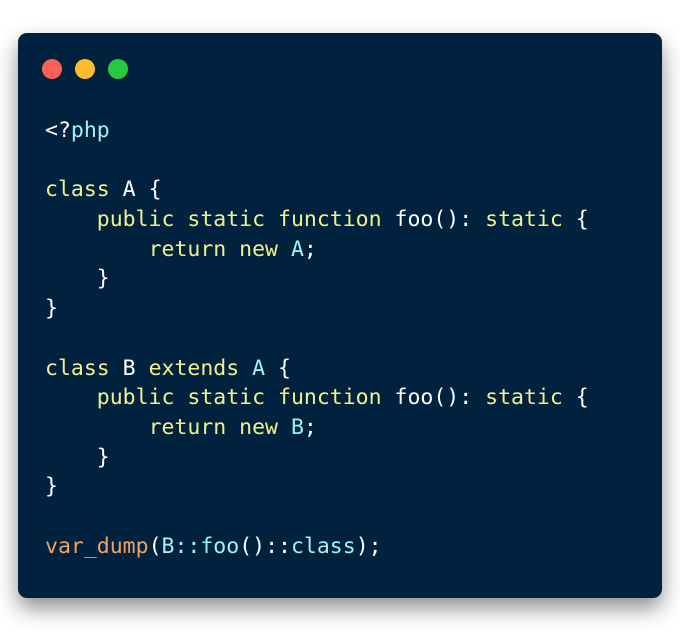  I want to click on code-token: var_dump, so click(97, 546).